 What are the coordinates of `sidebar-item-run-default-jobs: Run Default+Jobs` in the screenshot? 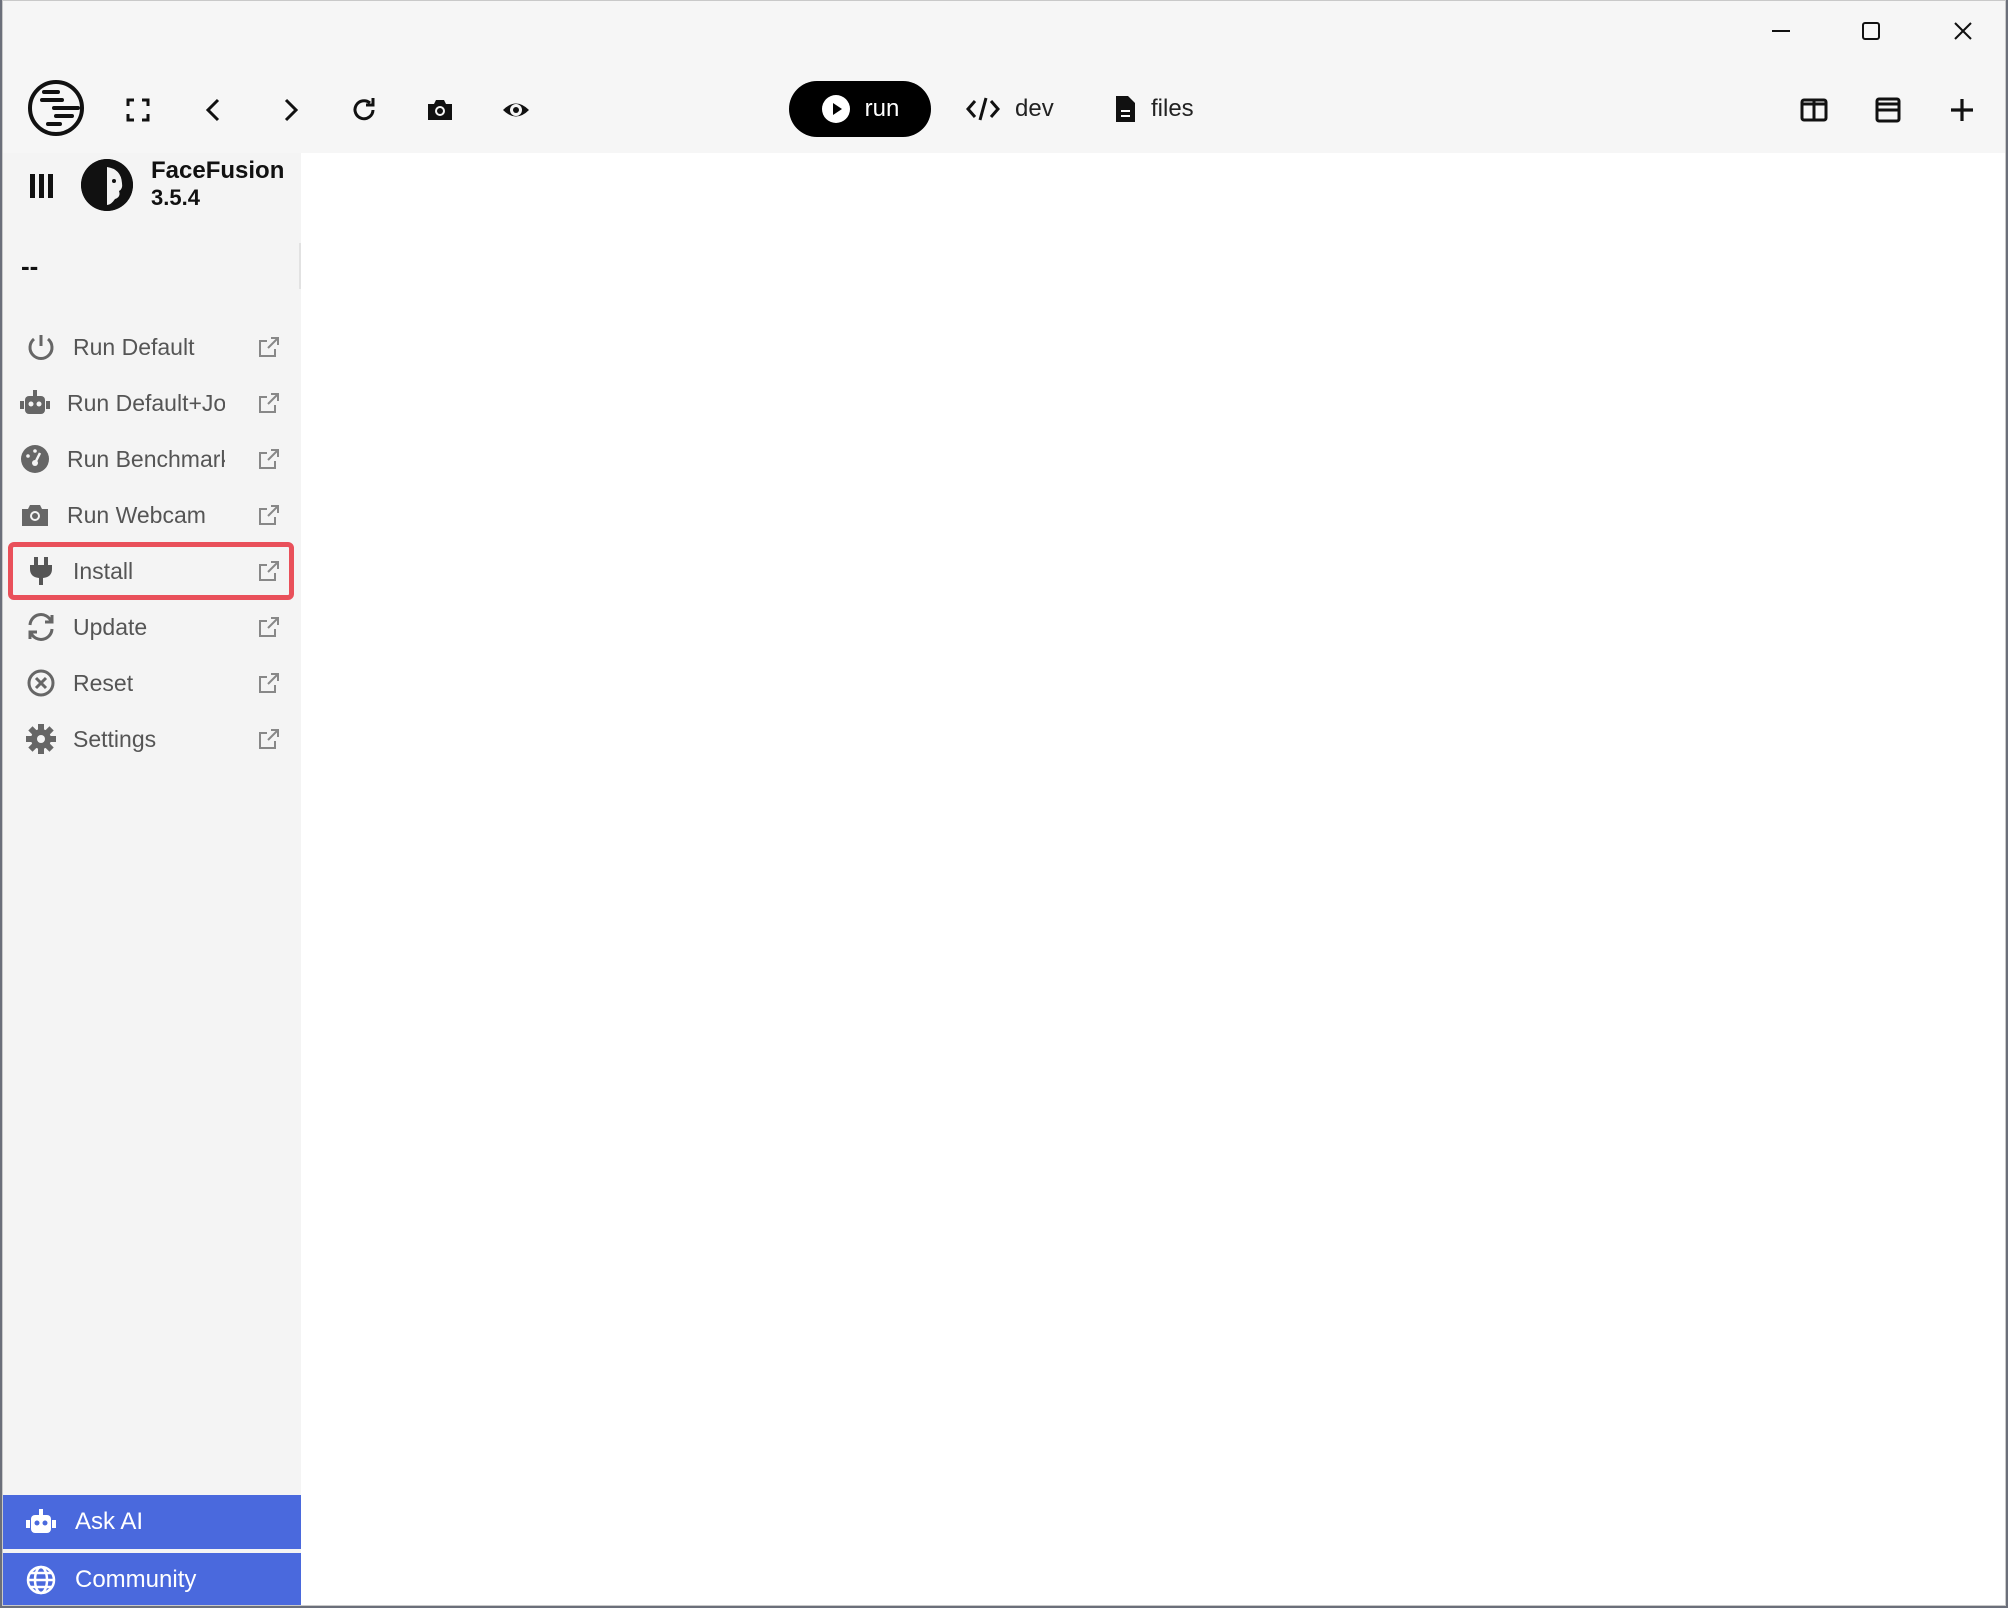 It's located at (151, 403).